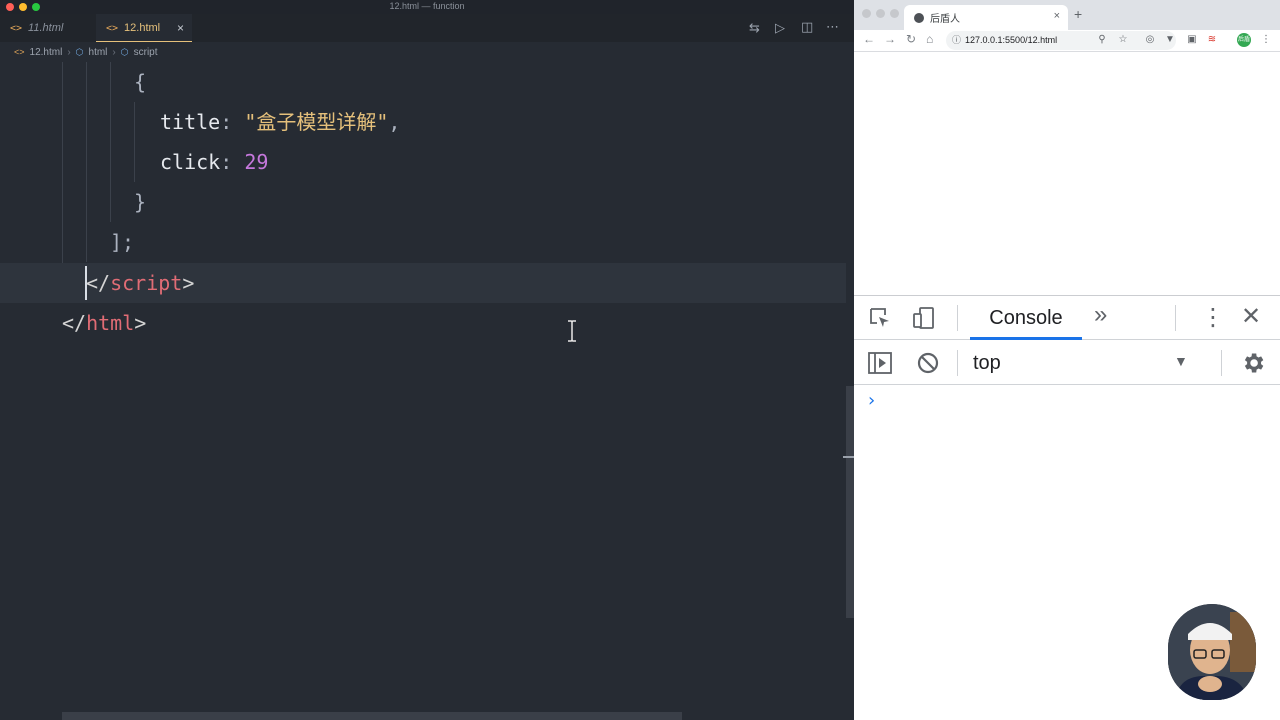 This screenshot has width=1280, height=720. Describe the element at coordinates (423, 242) in the screenshot. I see `code-line: ];` at that location.